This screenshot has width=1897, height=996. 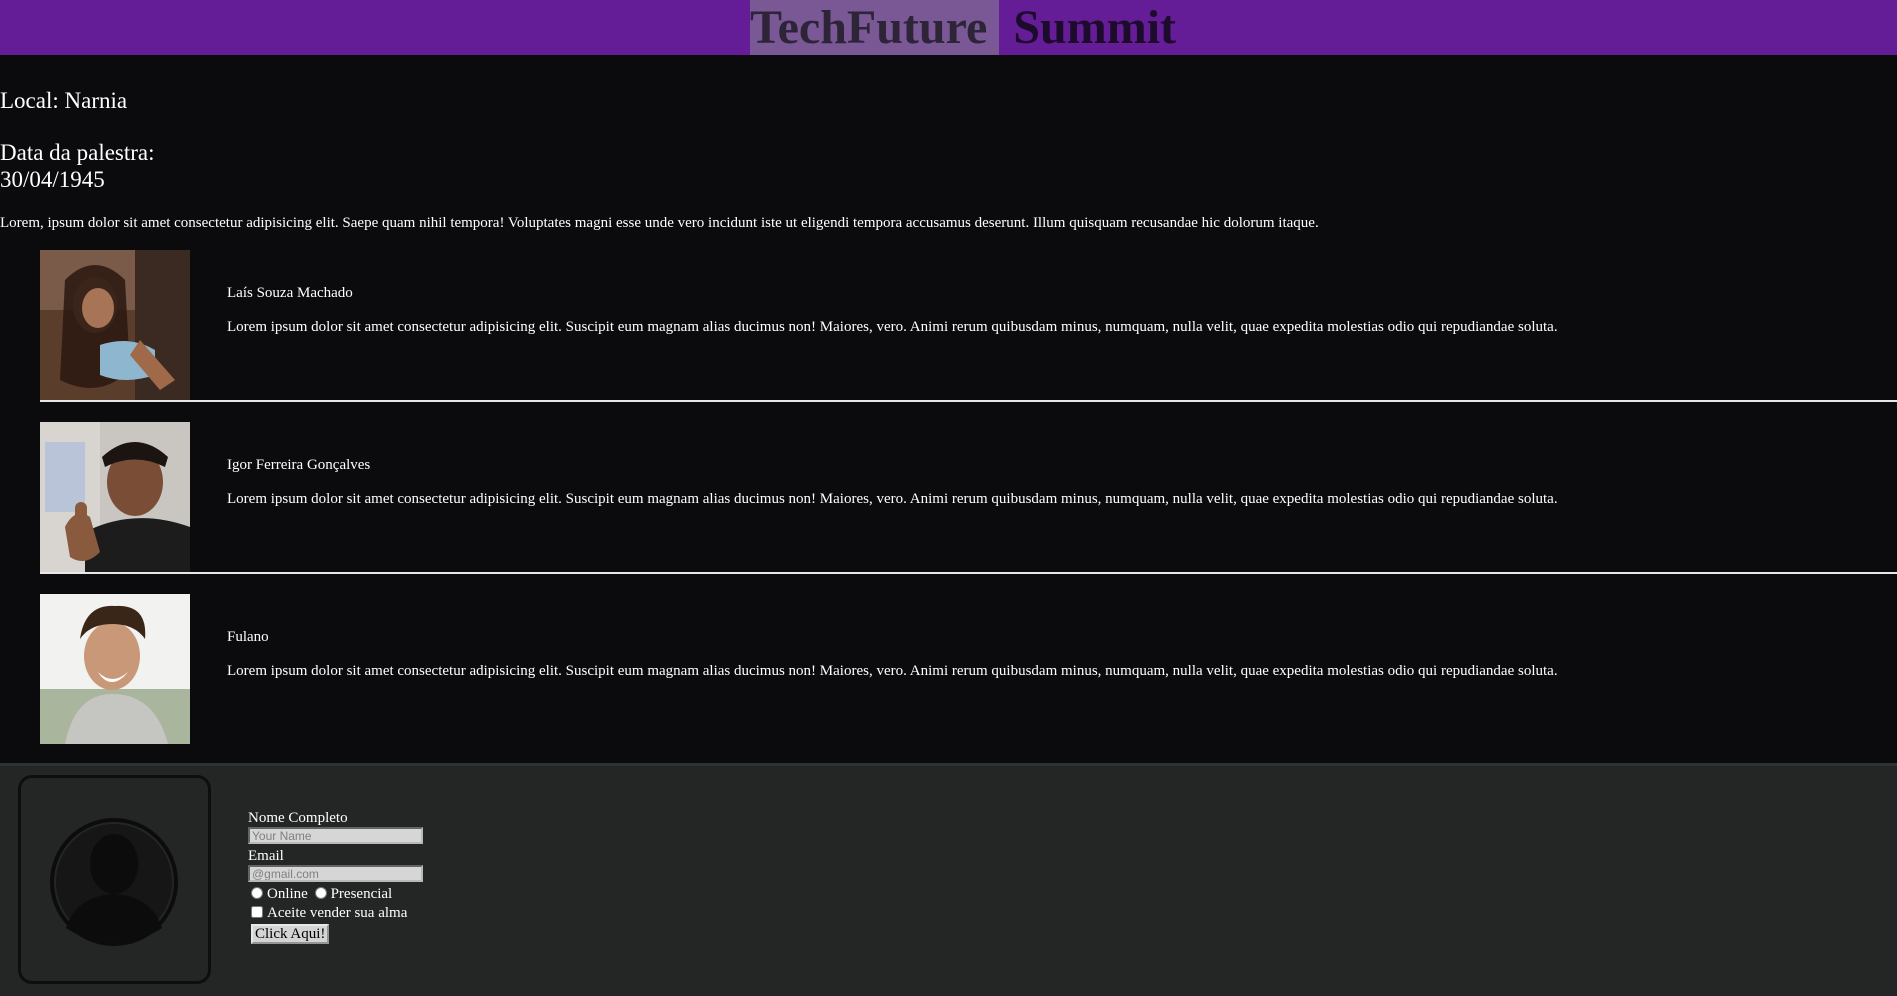 I want to click on speaker-name: Igor Ferreira Gonçalves, so click(x=299, y=465).